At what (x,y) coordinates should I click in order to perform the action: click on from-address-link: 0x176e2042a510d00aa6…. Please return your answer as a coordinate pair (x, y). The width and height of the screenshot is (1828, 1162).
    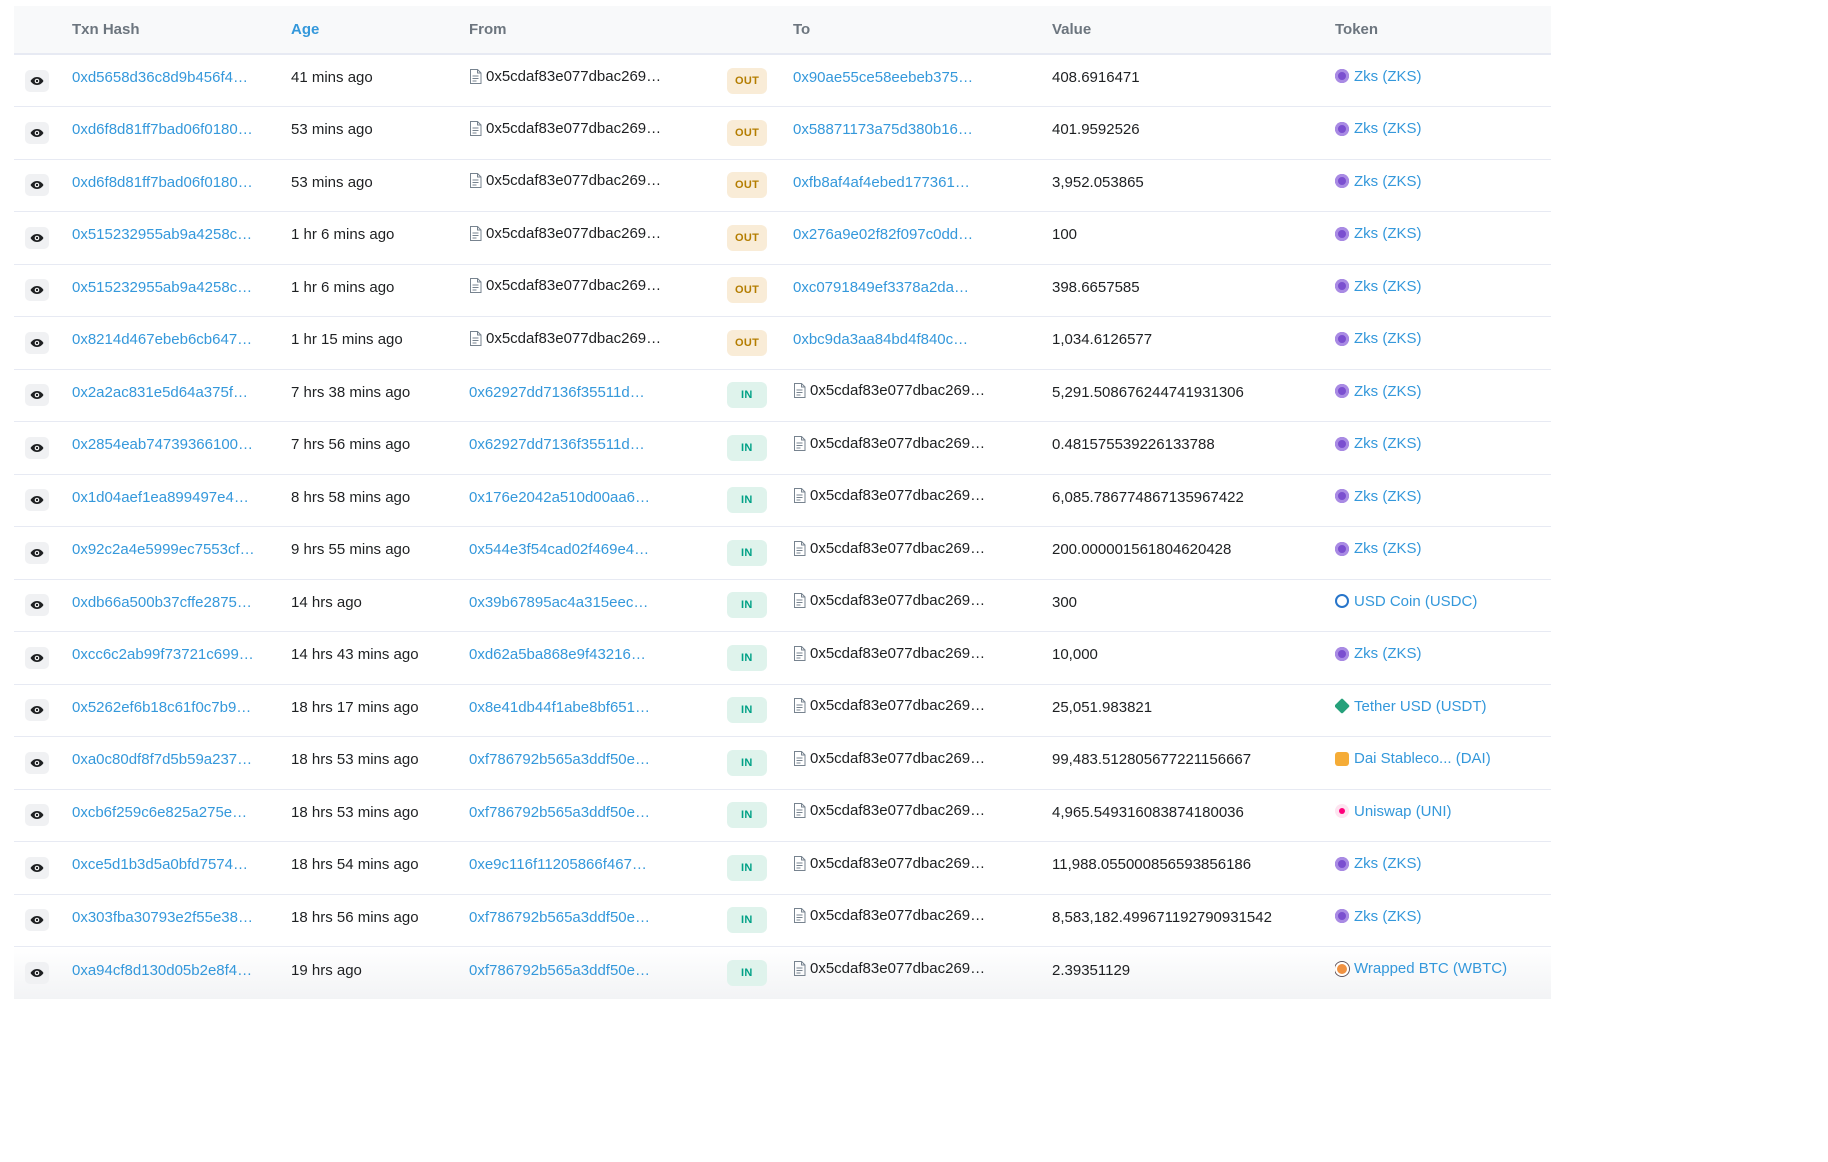
    Looking at the image, I should click on (559, 497).